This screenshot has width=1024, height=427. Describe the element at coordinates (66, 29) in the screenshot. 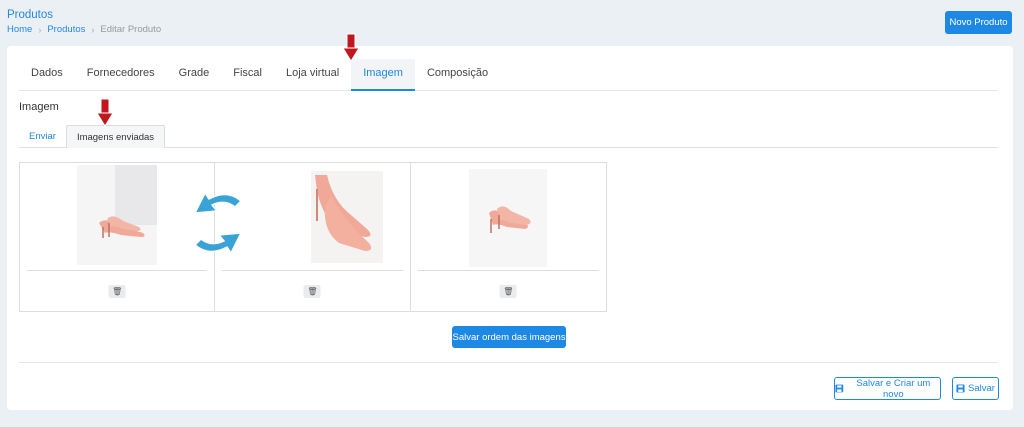

I see `breadcrumb-produtos: Produtos` at that location.